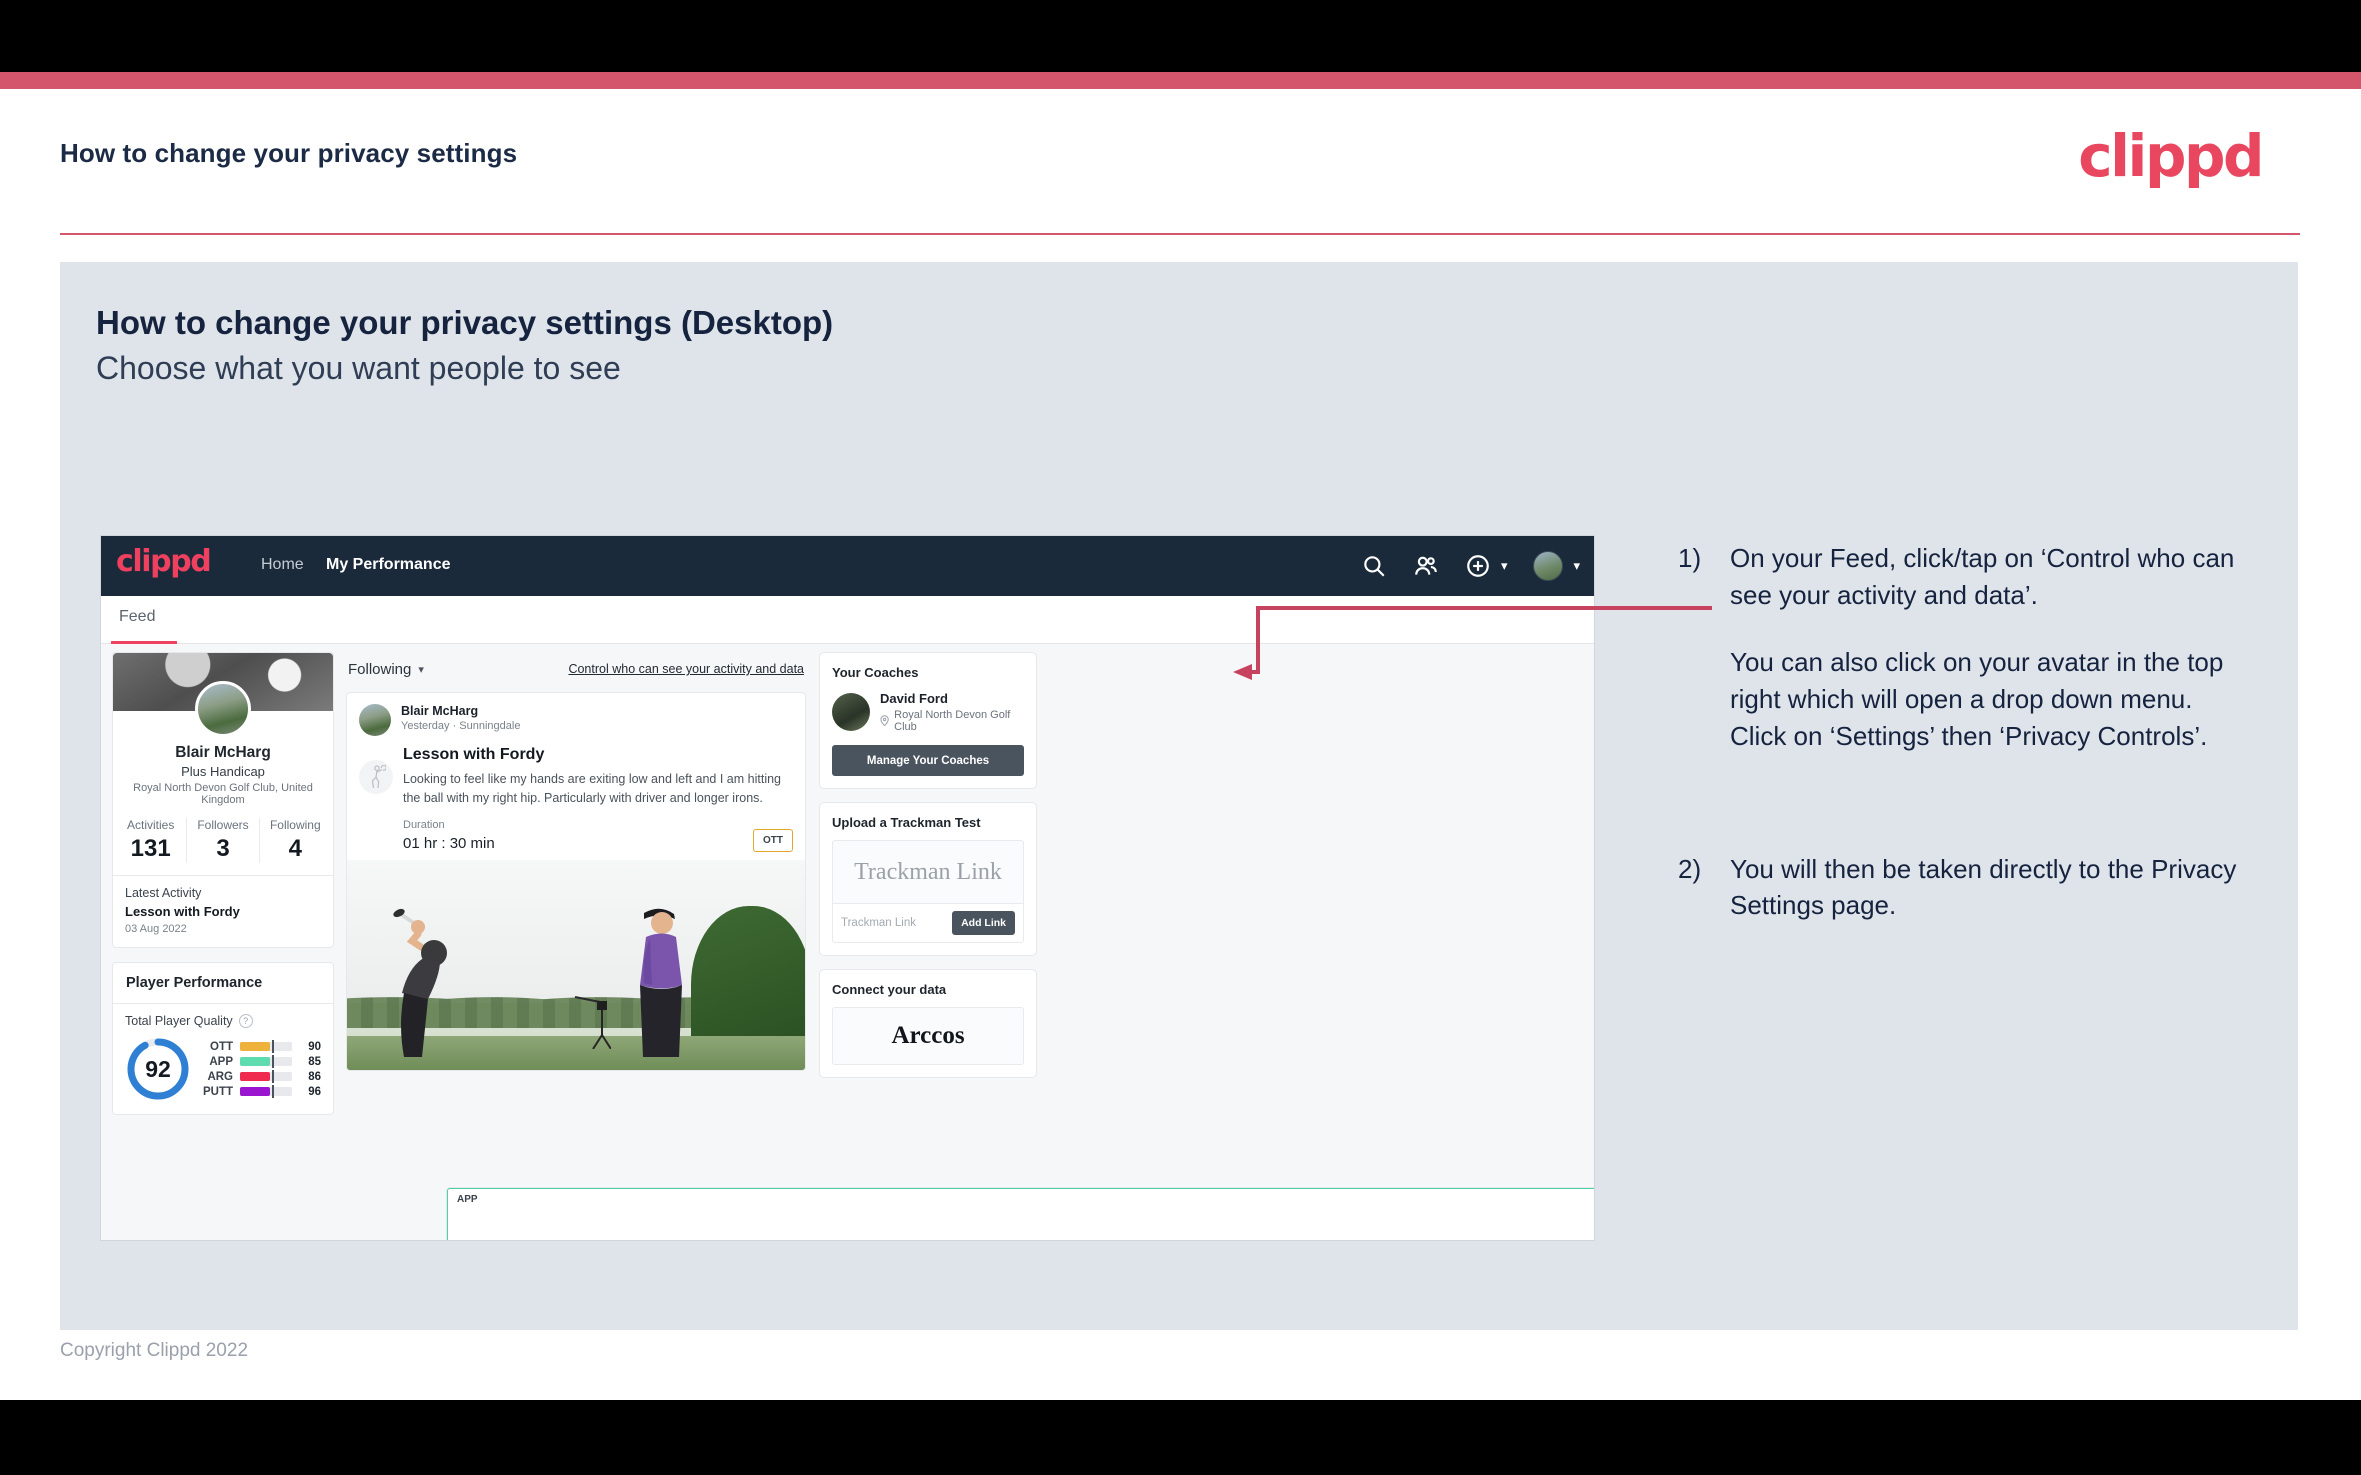 Image resolution: width=2361 pixels, height=1475 pixels. Describe the element at coordinates (1548, 566) in the screenshot. I see `user-avatar` at that location.